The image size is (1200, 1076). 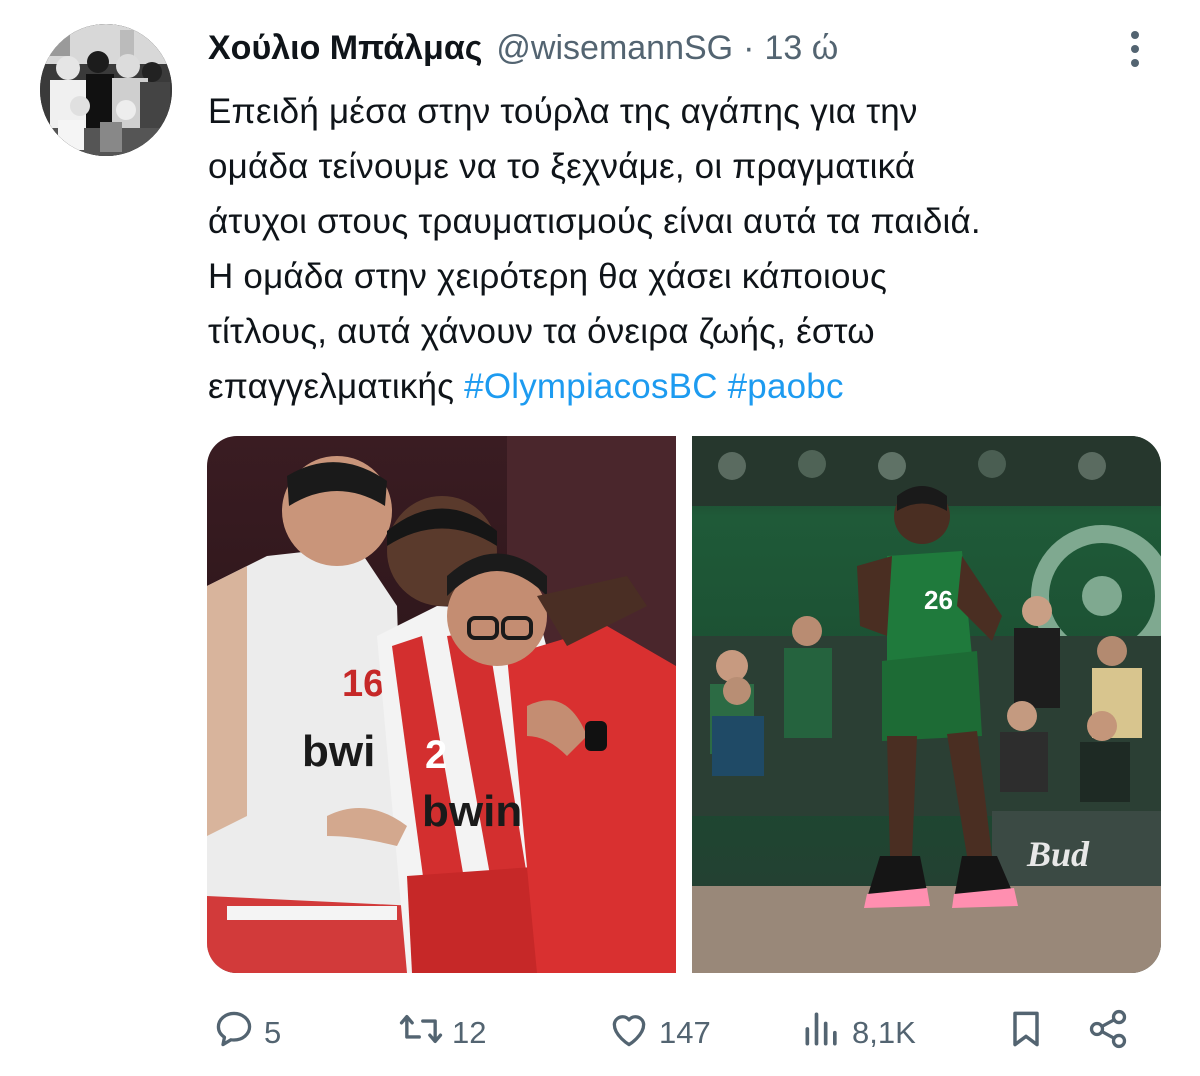 I want to click on tweet-text-line: επαγγελματικής, so click(x=331, y=386).